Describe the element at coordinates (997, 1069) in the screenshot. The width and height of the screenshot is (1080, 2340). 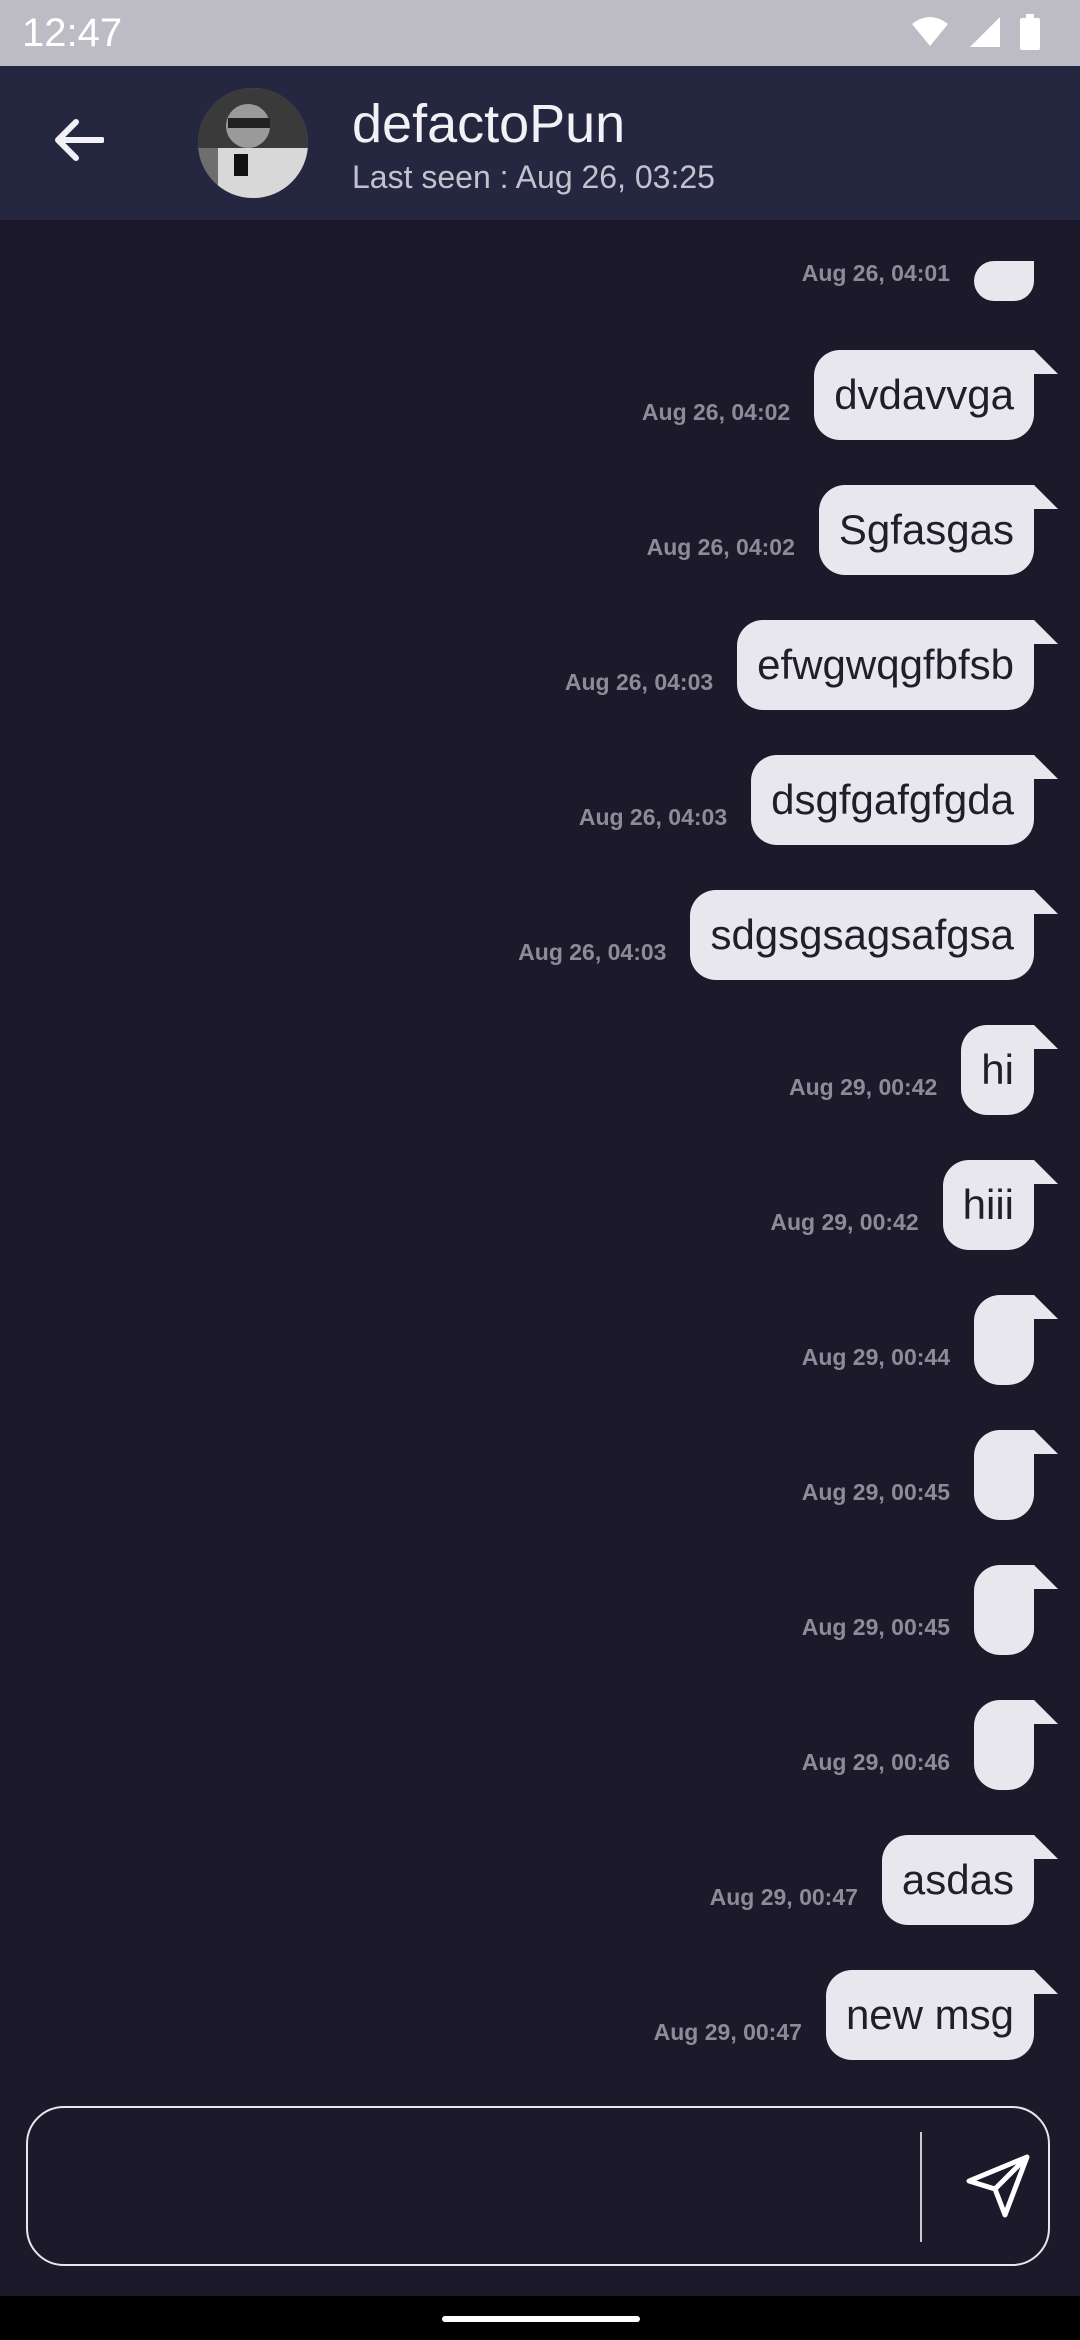
I see `message-text: hi` at that location.